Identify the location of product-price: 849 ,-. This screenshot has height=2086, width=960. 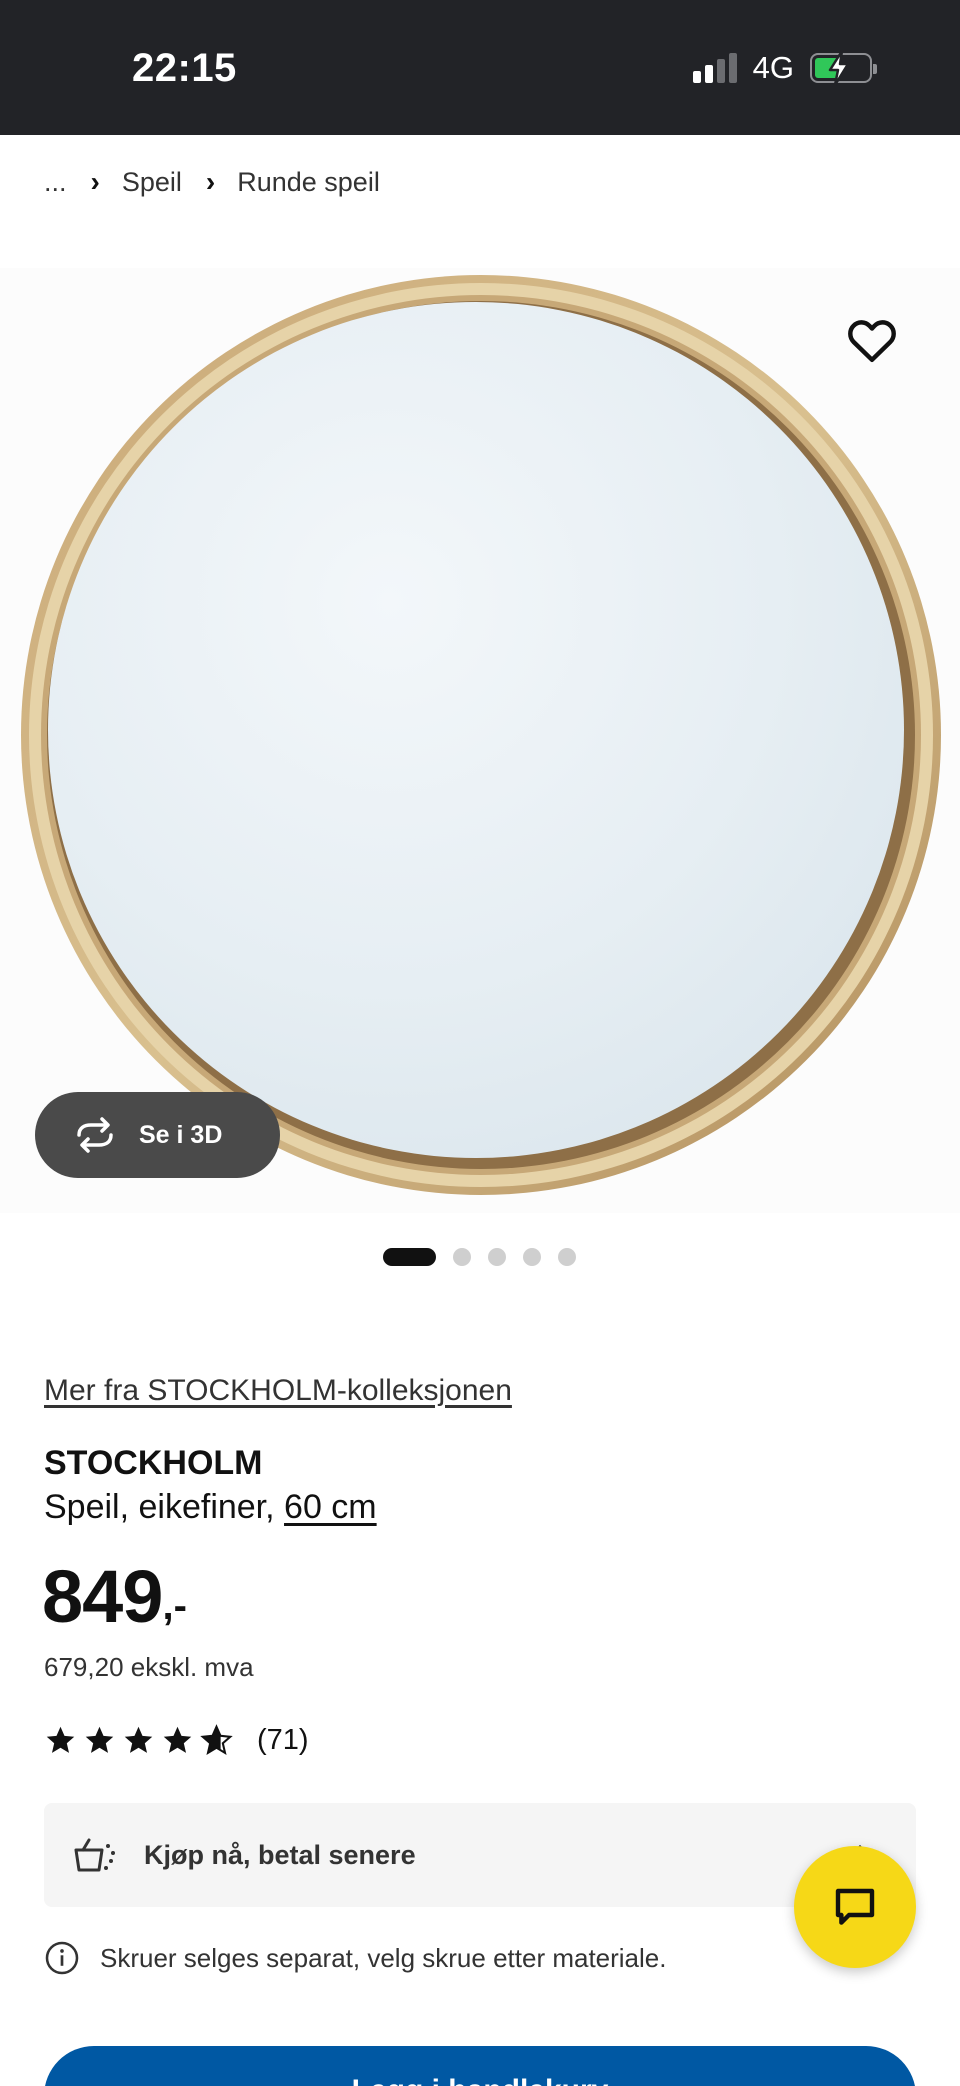
(114, 1597).